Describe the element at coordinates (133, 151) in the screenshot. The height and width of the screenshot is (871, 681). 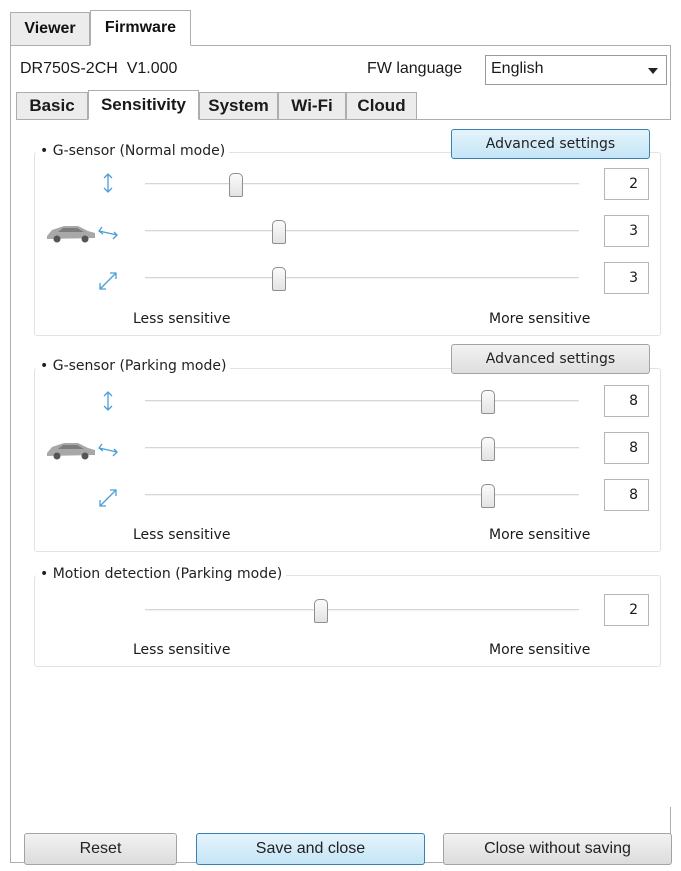
I see `g-sensor-normal-title: • G-sensor (Normal mode)` at that location.